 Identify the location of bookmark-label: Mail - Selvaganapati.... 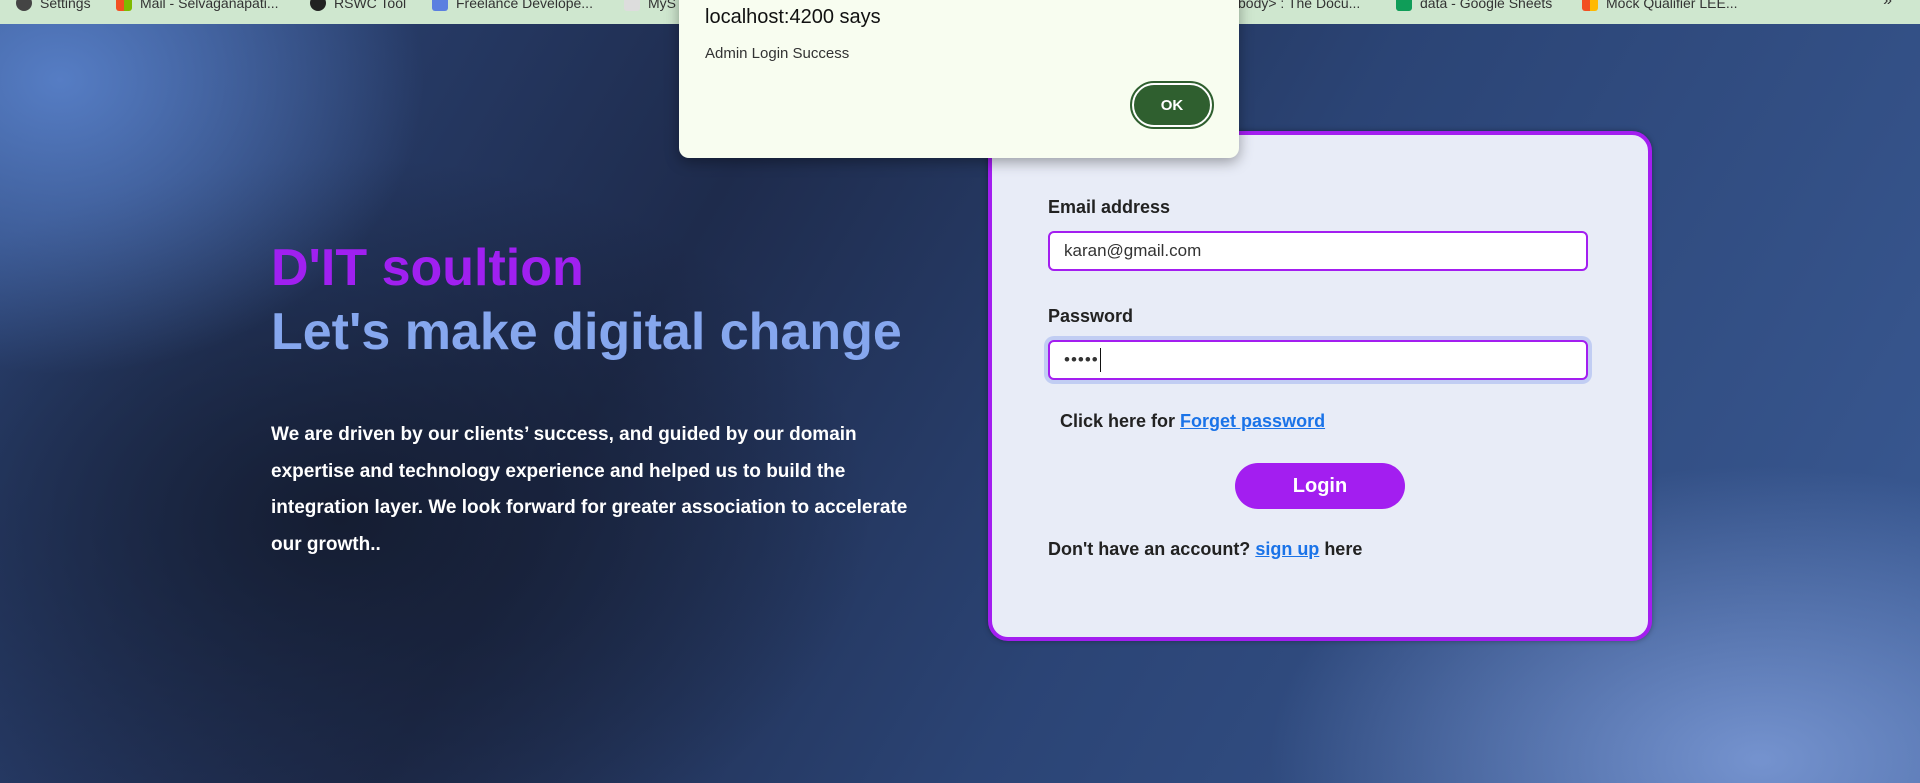
(209, 5).